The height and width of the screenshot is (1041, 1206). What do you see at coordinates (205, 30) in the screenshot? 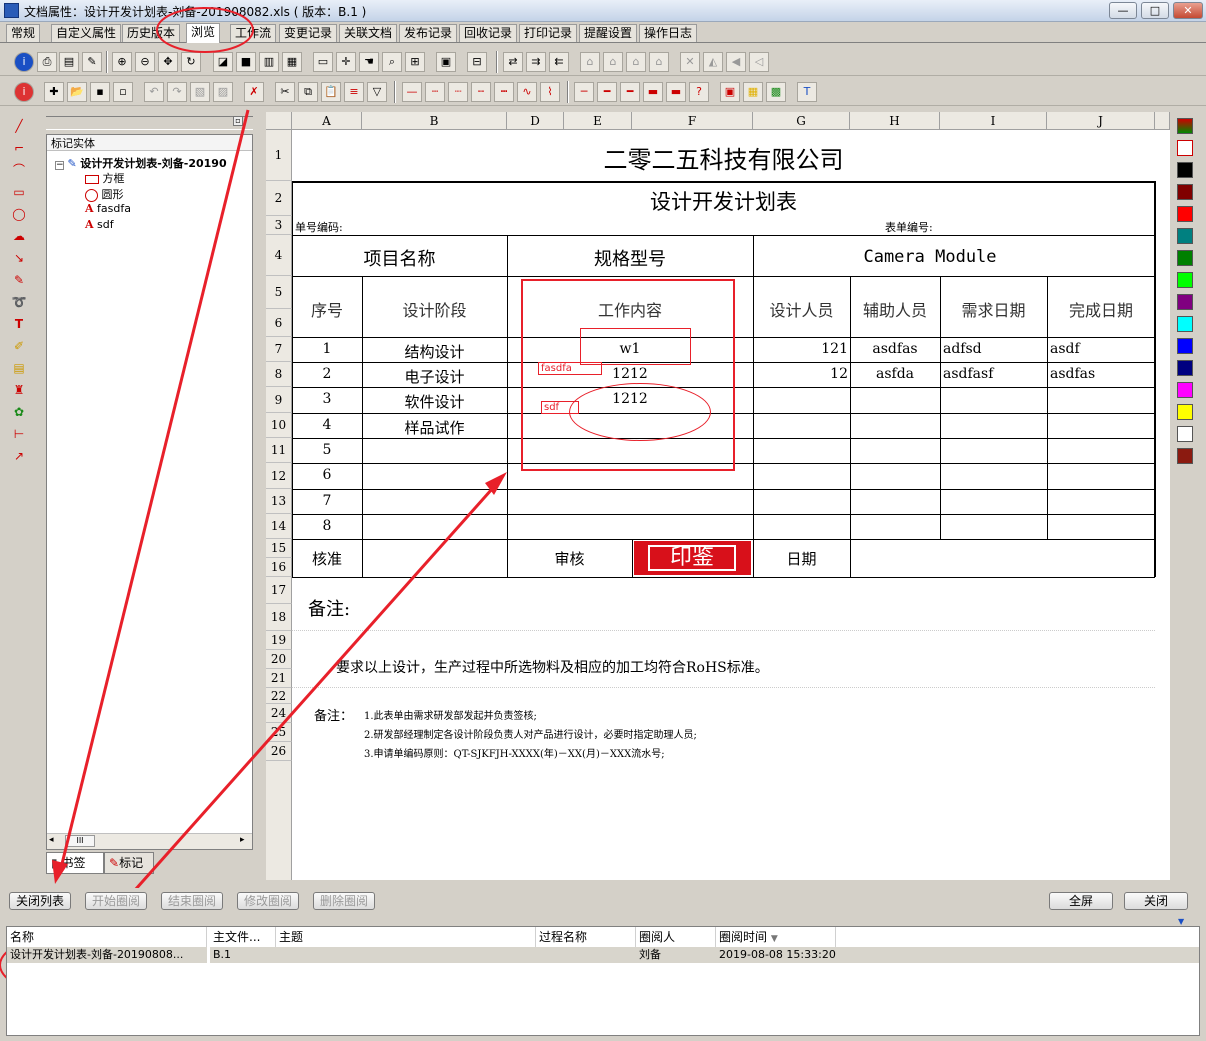
I see `highlight-ellipse` at bounding box center [205, 30].